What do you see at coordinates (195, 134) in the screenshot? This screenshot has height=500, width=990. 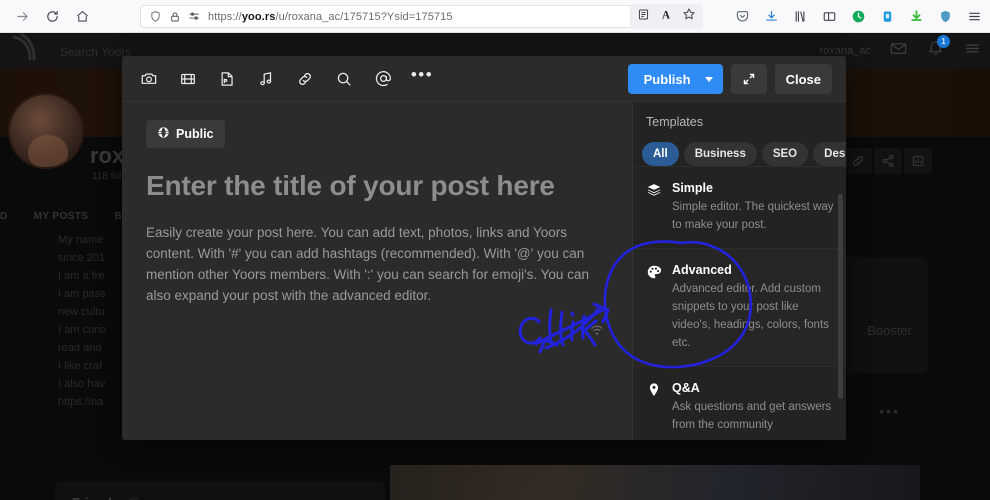 I see `visibility-label: Public` at bounding box center [195, 134].